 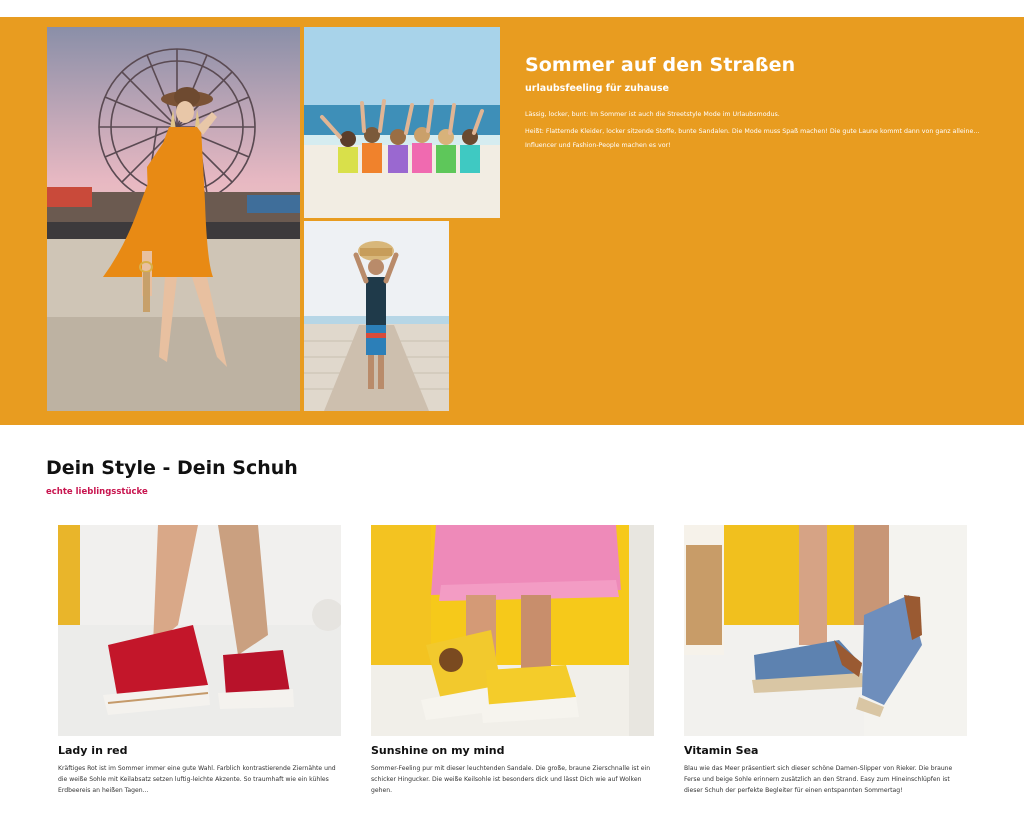 I want to click on hero-photo-beach-group, so click(x=402, y=122).